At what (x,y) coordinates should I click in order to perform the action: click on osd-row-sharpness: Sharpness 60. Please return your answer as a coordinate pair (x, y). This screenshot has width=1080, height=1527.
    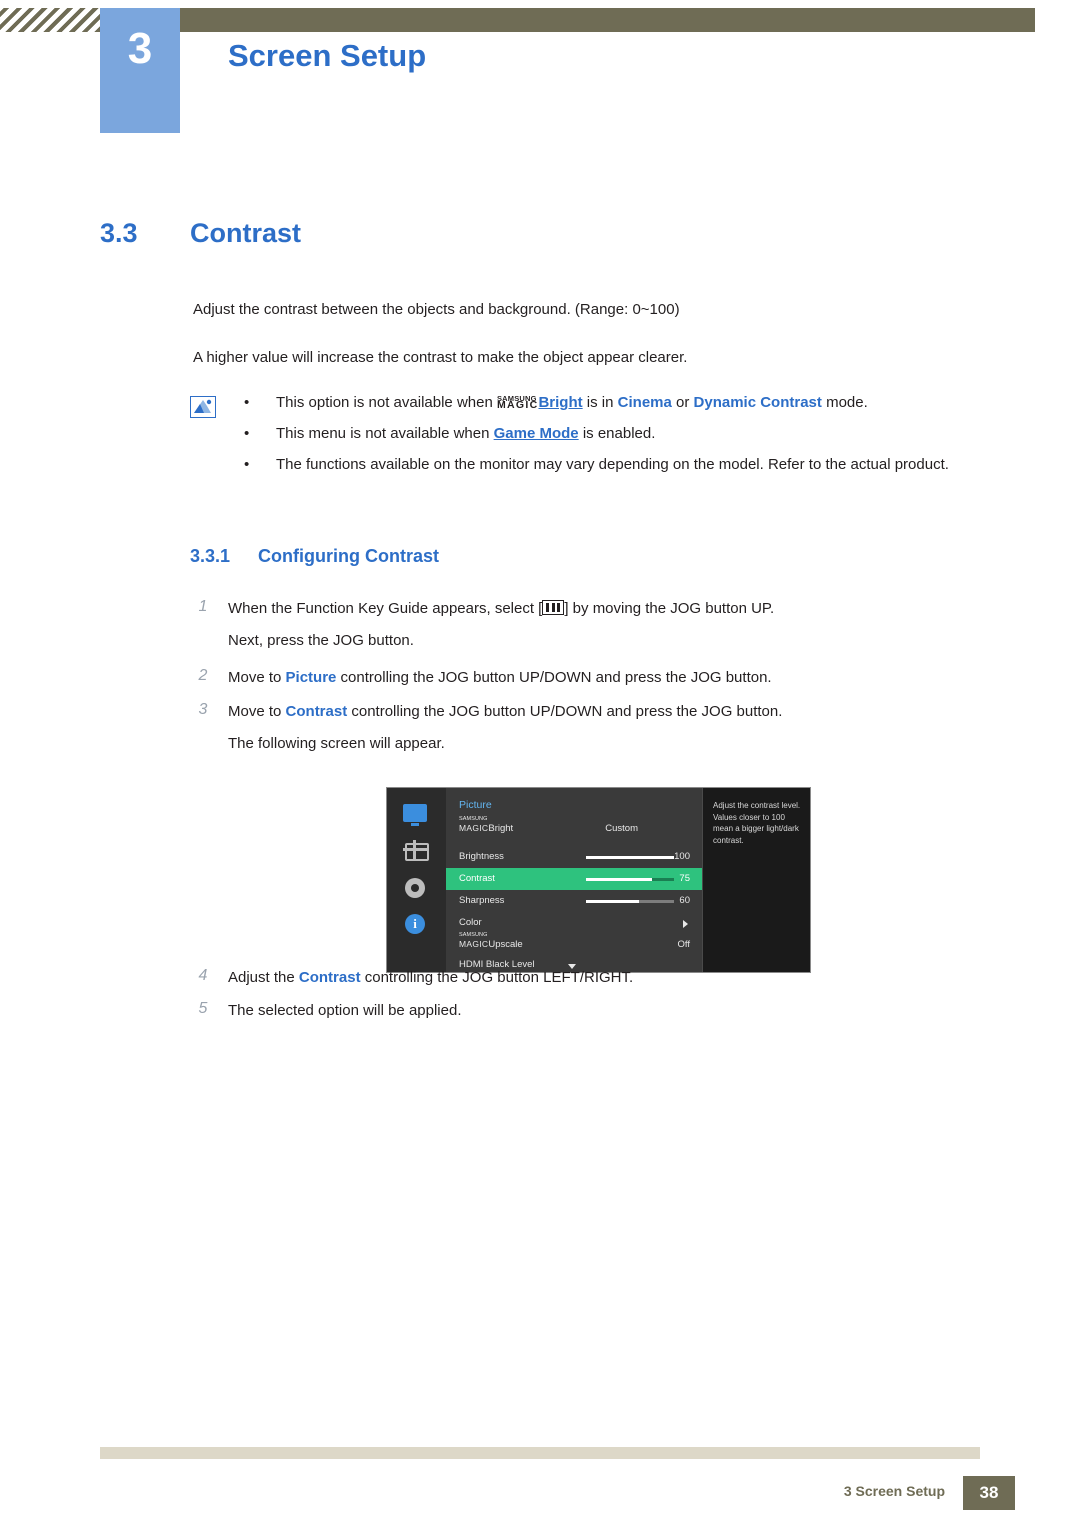
    Looking at the image, I should click on (574, 901).